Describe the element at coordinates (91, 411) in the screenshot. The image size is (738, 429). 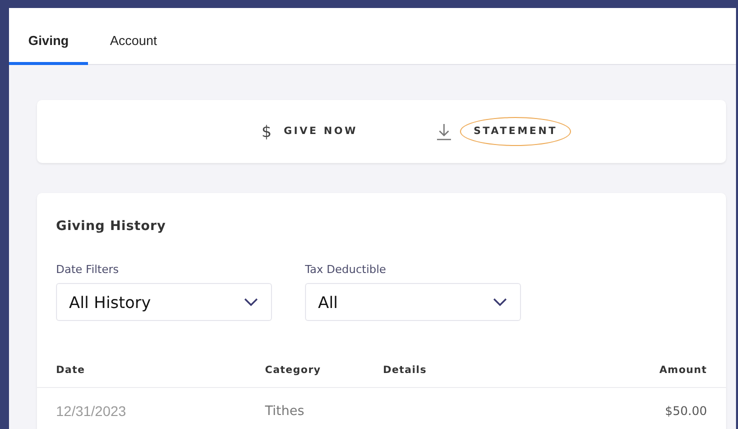
I see `table-cell: 12/31/2023` at that location.